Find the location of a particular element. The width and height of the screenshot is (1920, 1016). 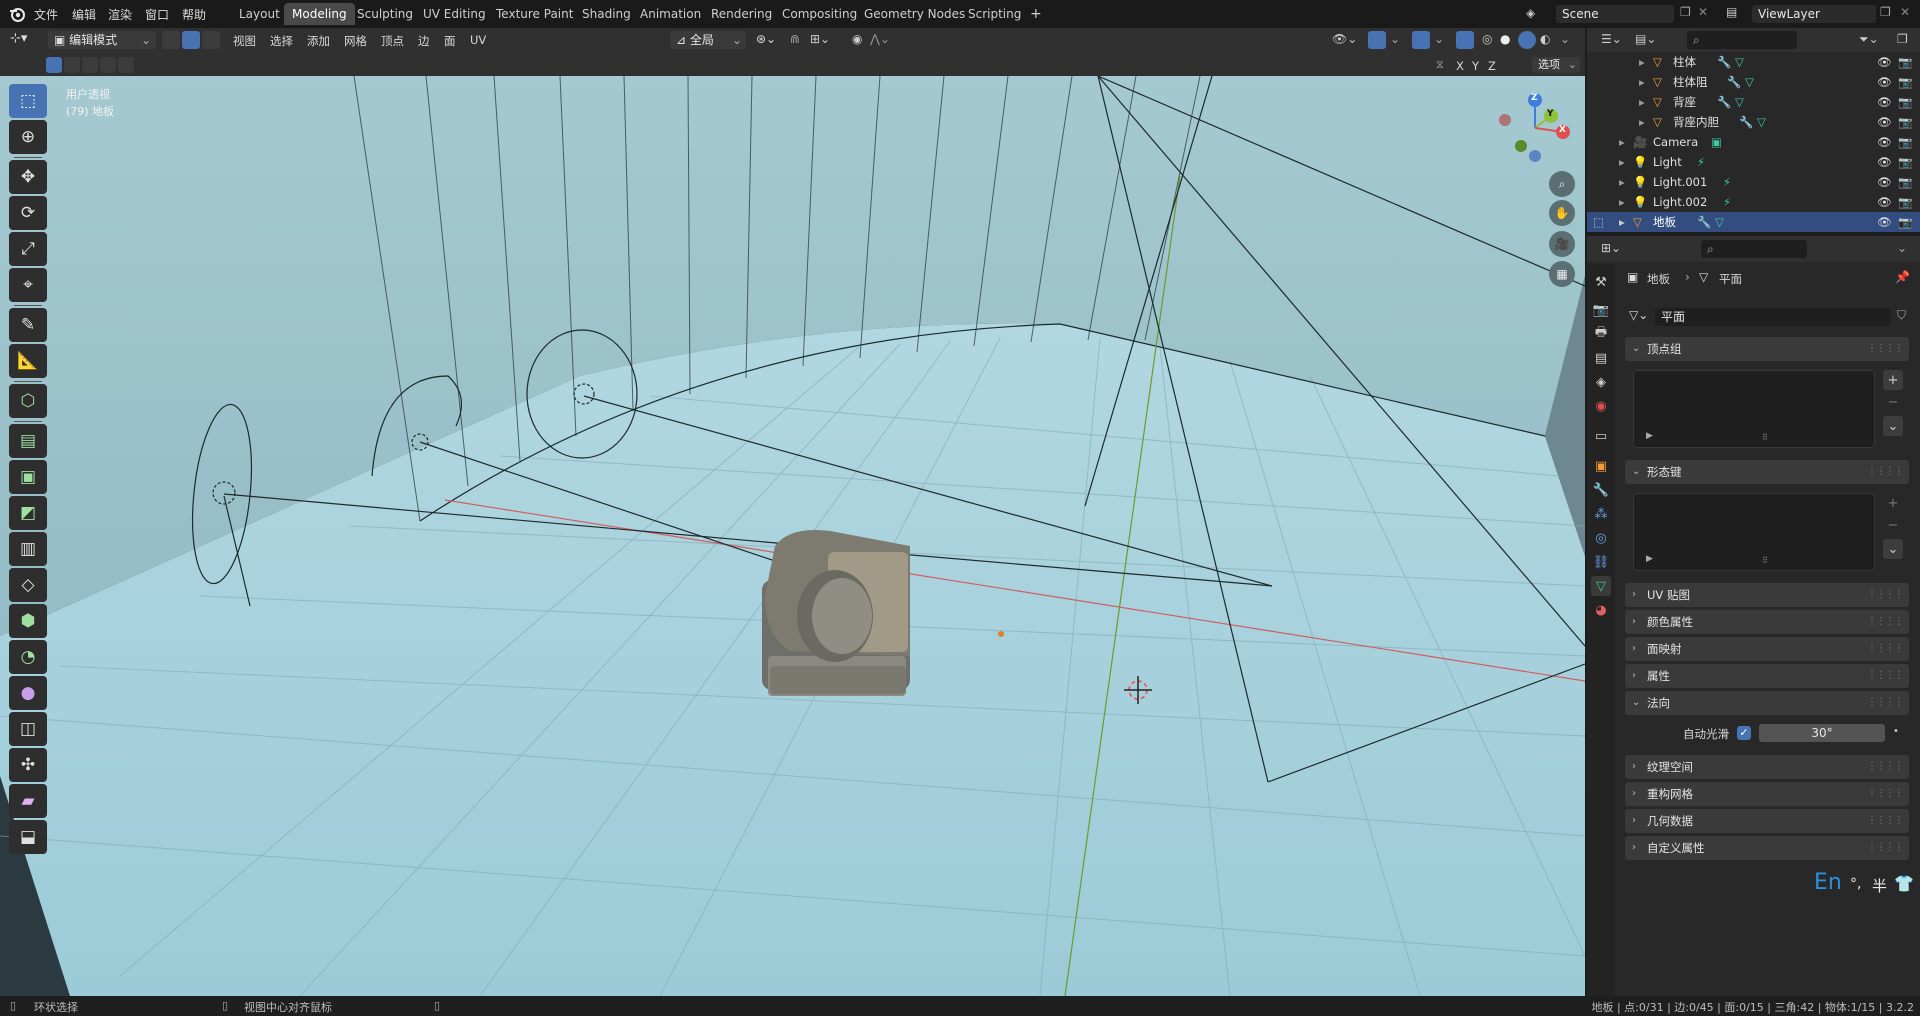

shape-keys-list: ▶ ⠿ is located at coordinates (1754, 532).